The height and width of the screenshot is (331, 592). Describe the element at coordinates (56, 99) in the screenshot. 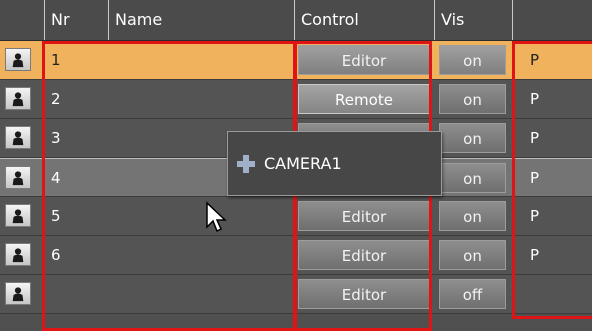

I see `row-number: 2` at that location.